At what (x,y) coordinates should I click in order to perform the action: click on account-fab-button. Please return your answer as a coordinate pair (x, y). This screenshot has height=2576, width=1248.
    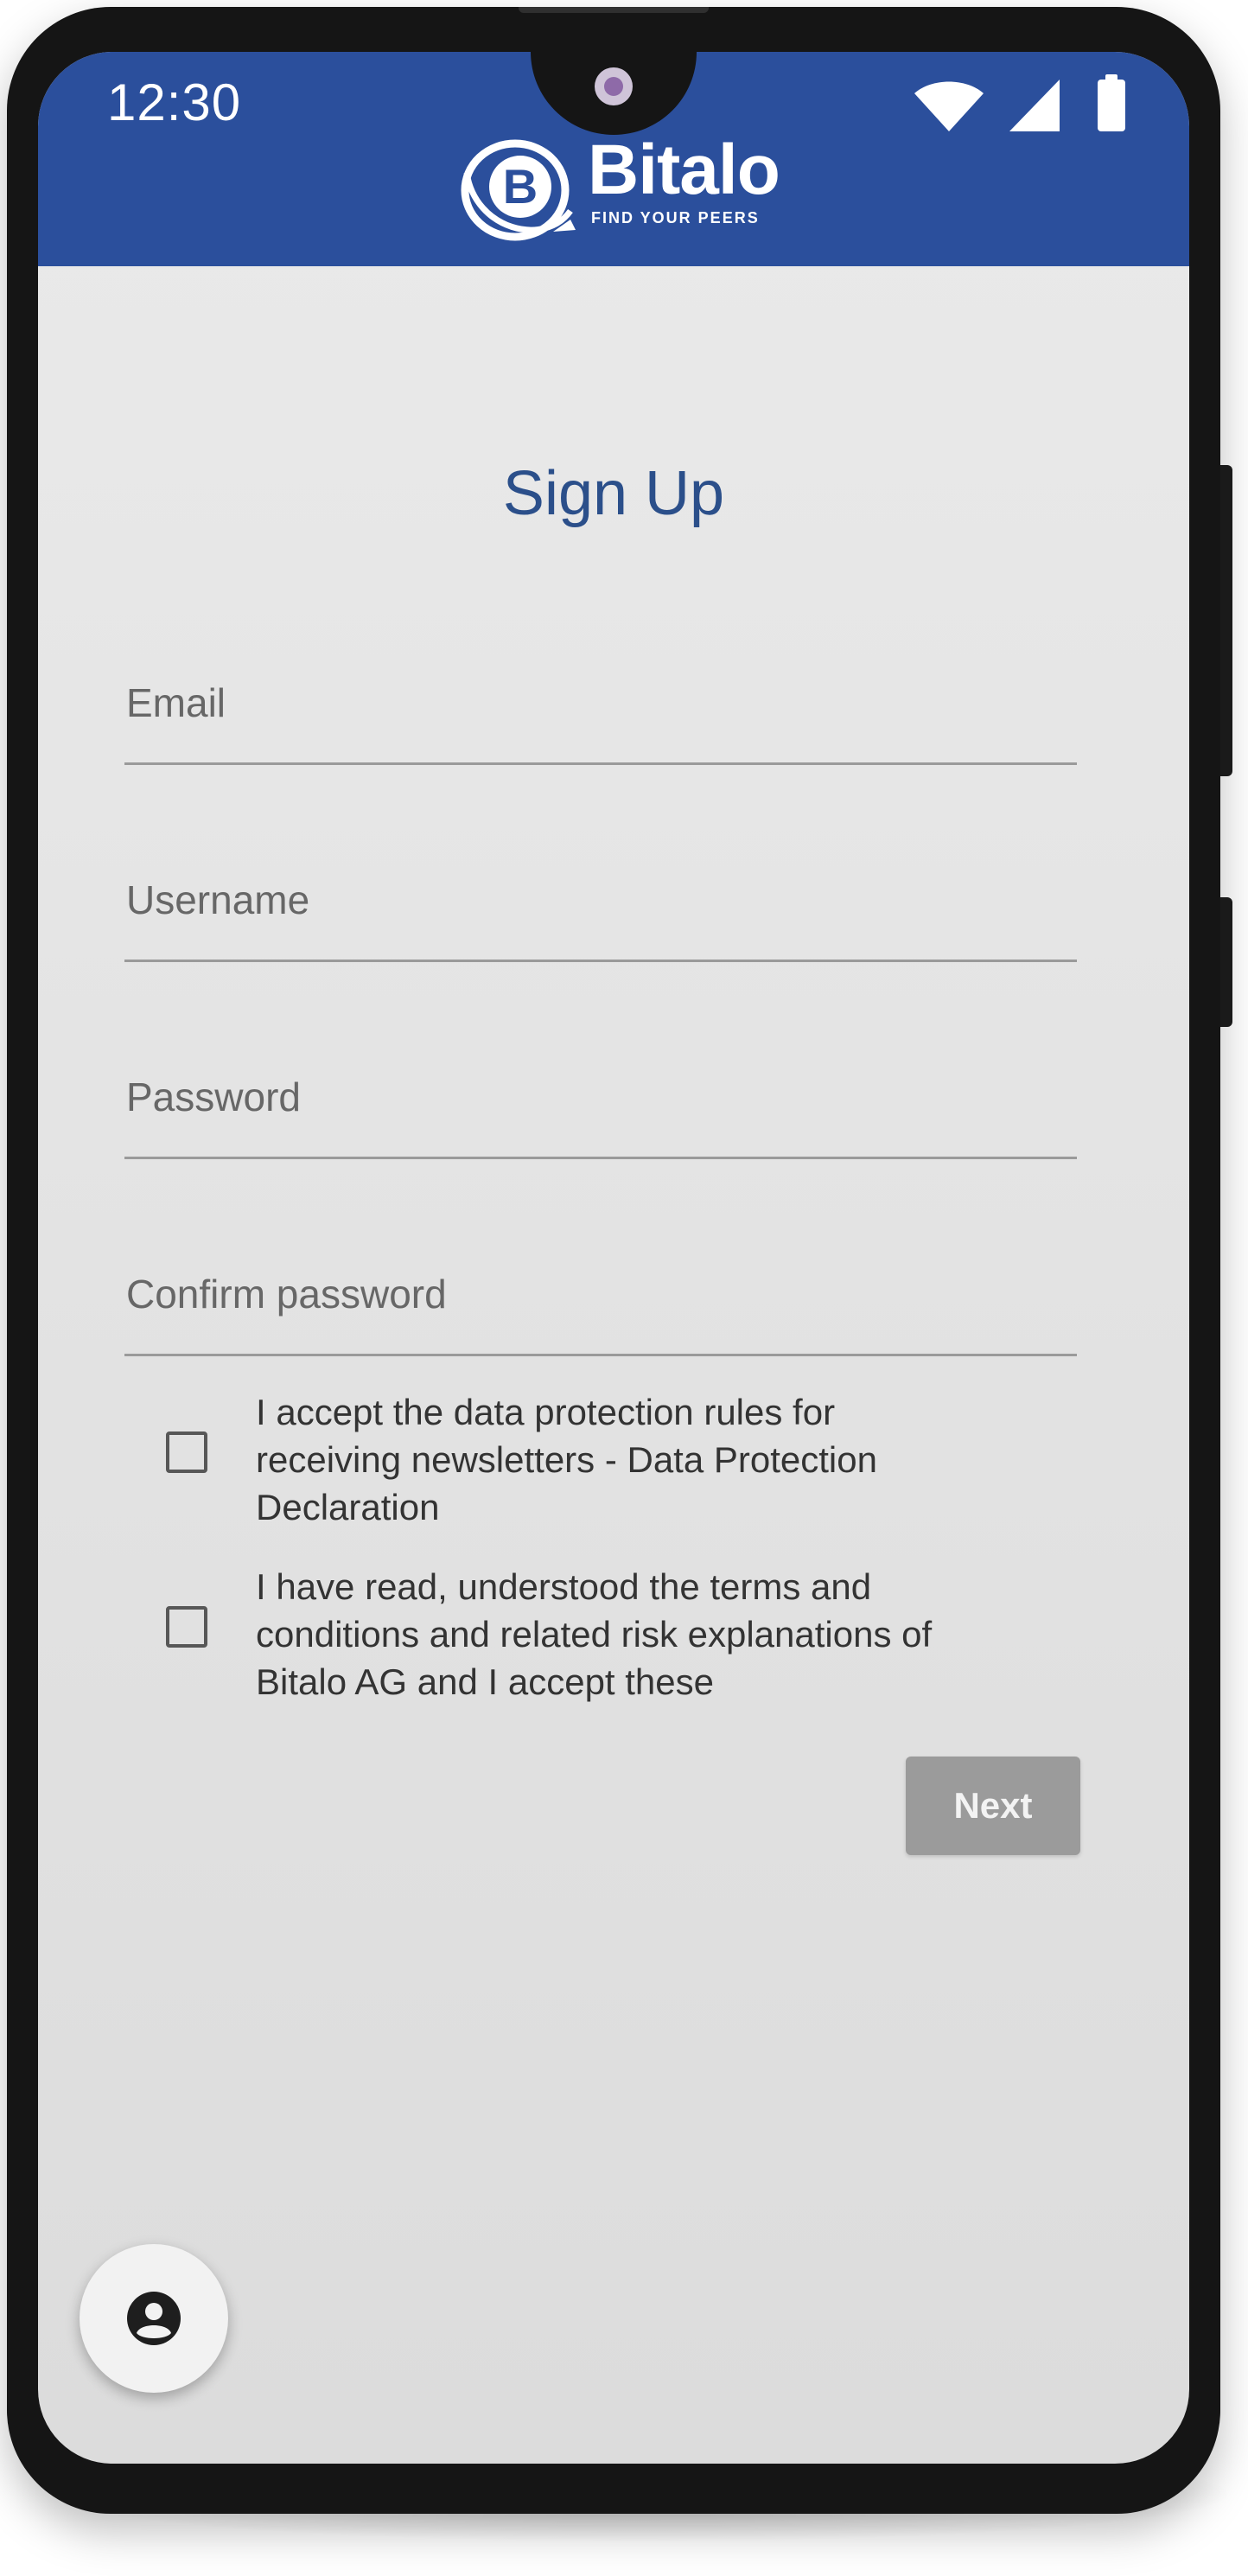
    Looking at the image, I should click on (154, 2318).